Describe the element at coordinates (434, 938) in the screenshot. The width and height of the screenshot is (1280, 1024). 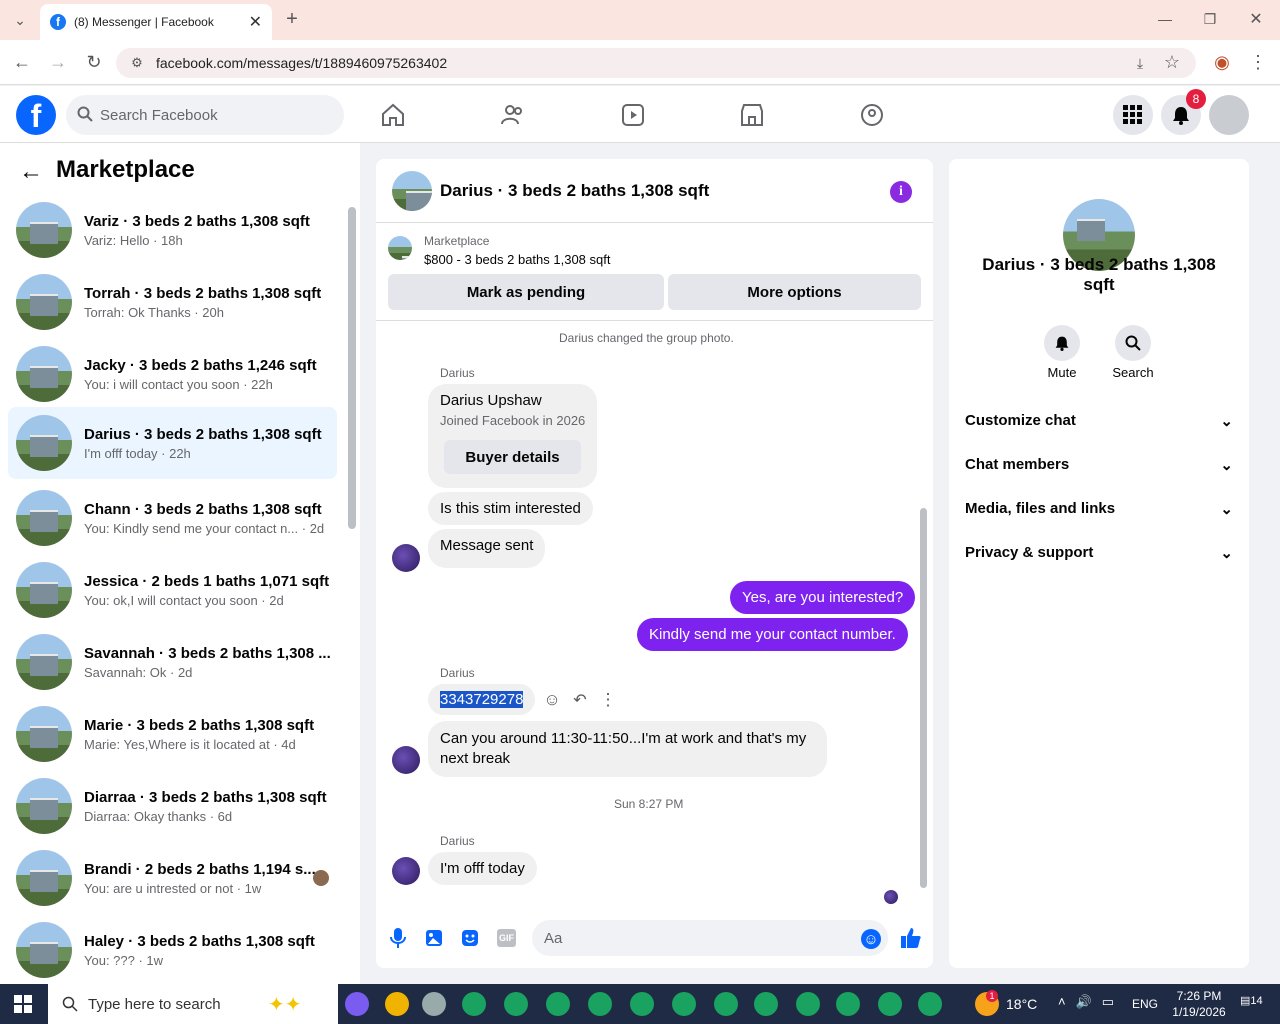
I see `photo-icon` at that location.